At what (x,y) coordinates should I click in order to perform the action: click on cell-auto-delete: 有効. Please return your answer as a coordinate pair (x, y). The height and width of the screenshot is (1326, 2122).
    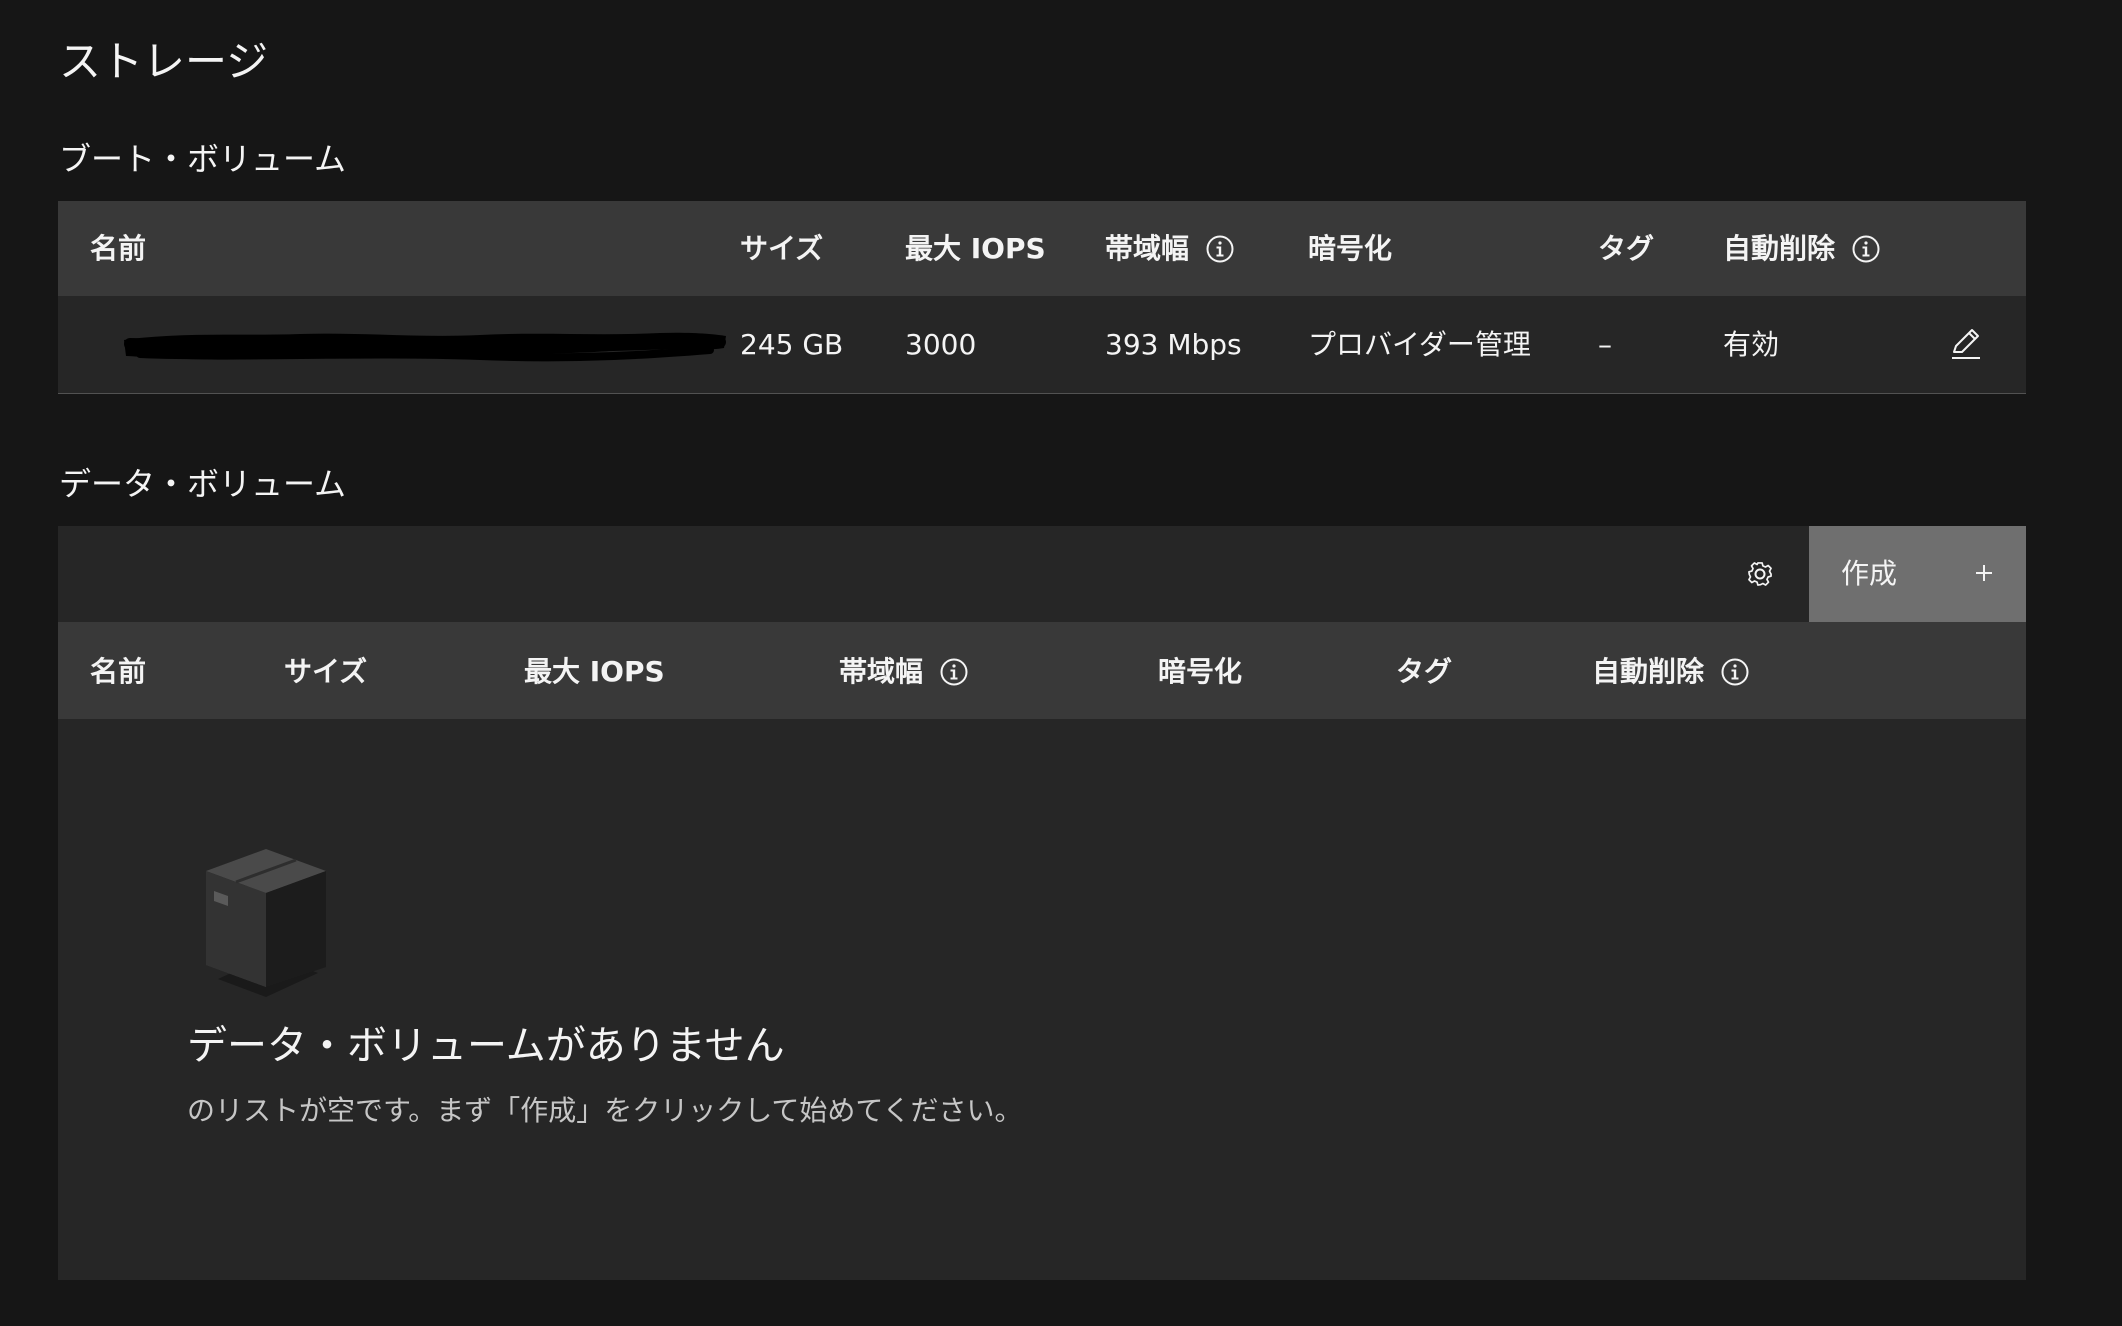
    Looking at the image, I should click on (1751, 344).